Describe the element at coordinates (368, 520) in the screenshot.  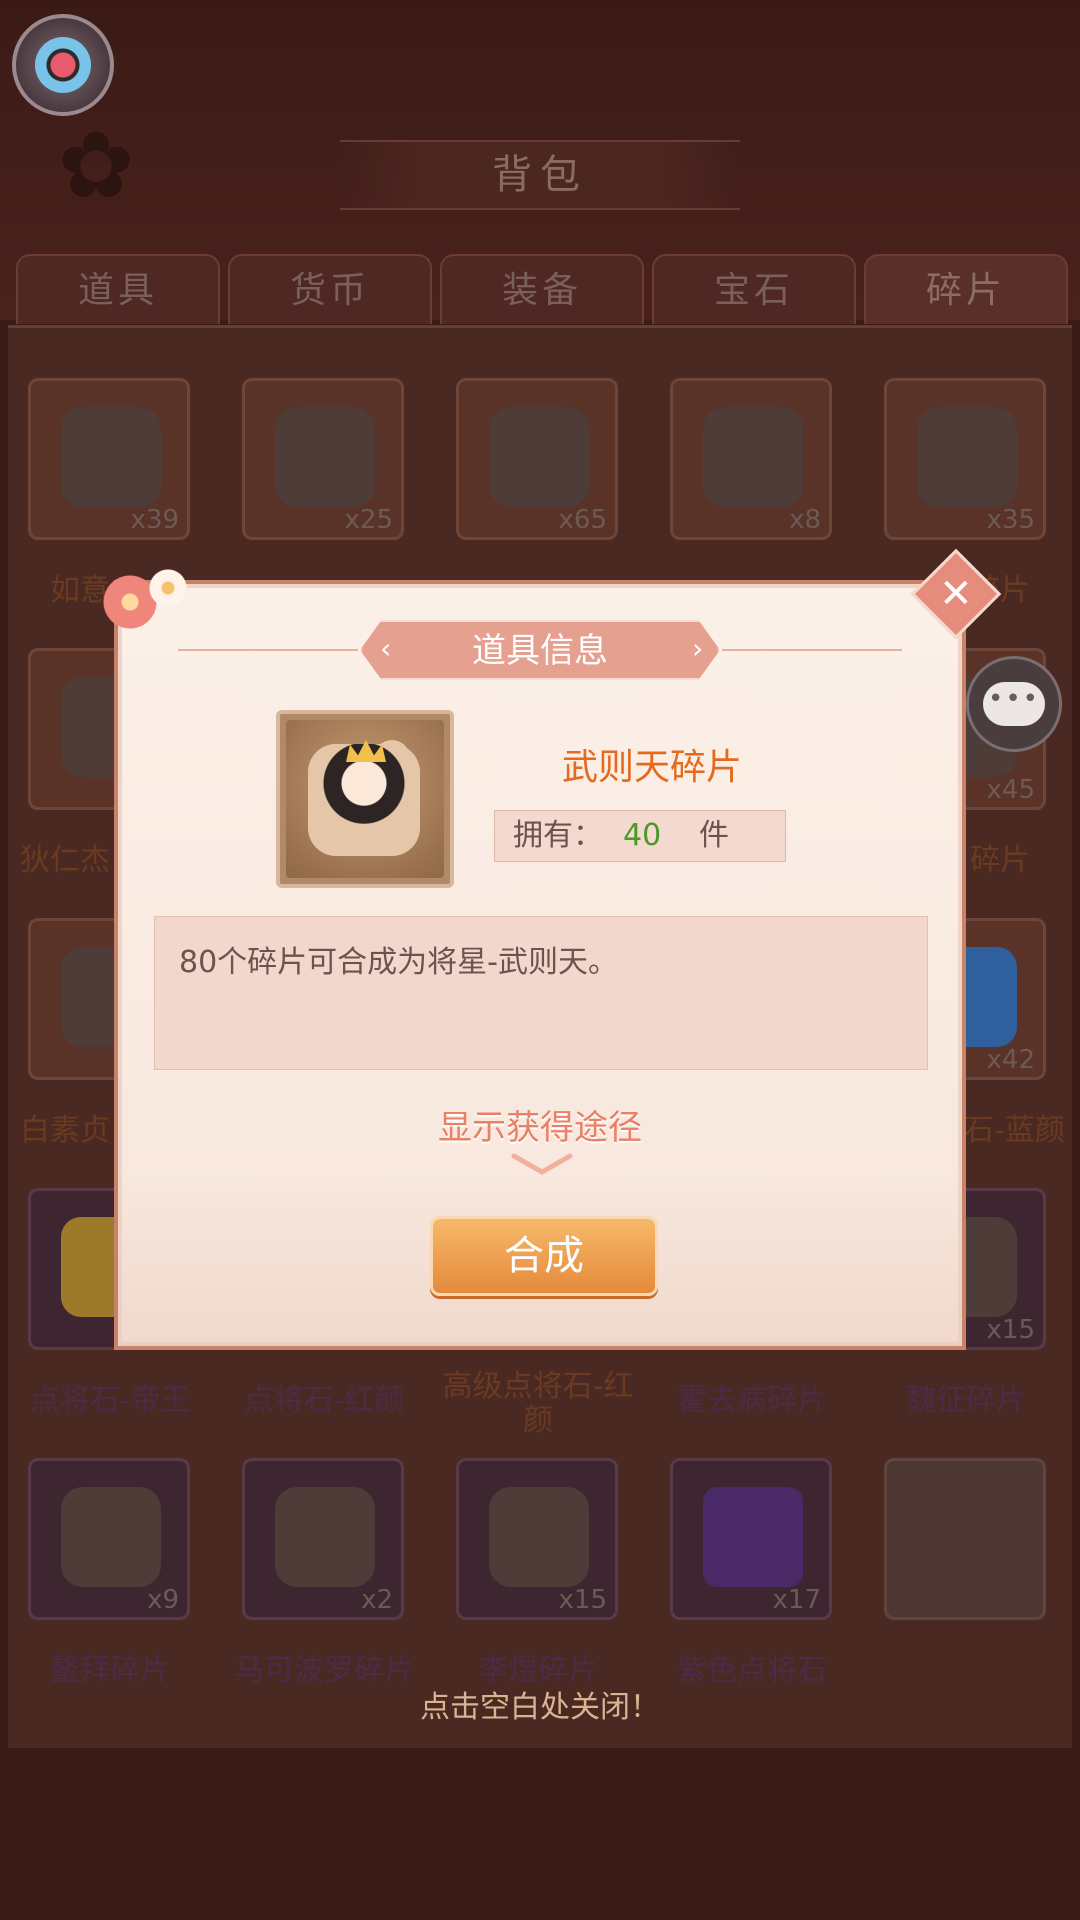
I see `item-count: x25` at that location.